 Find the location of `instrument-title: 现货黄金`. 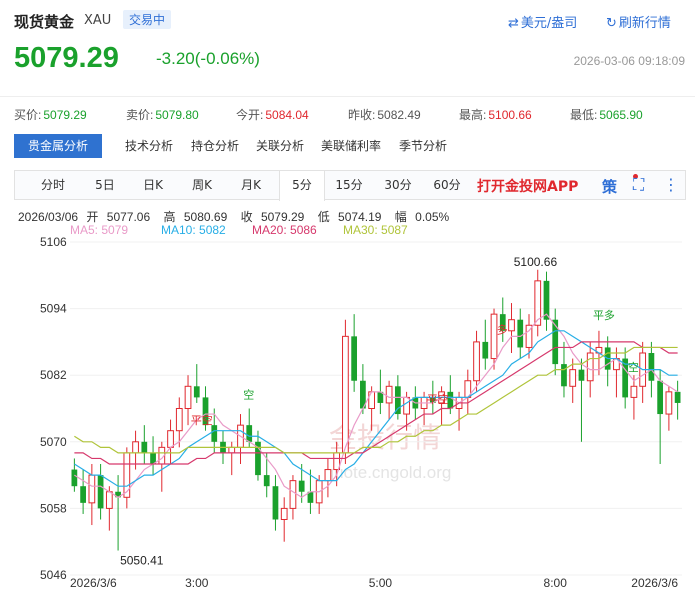

instrument-title: 现货黄金 is located at coordinates (44, 22).